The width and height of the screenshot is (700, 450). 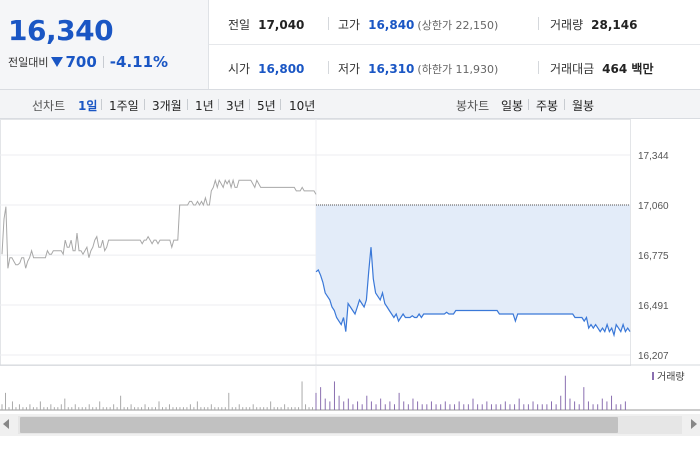 I want to click on stat-sub: (상한가 22,150), so click(x=458, y=25).